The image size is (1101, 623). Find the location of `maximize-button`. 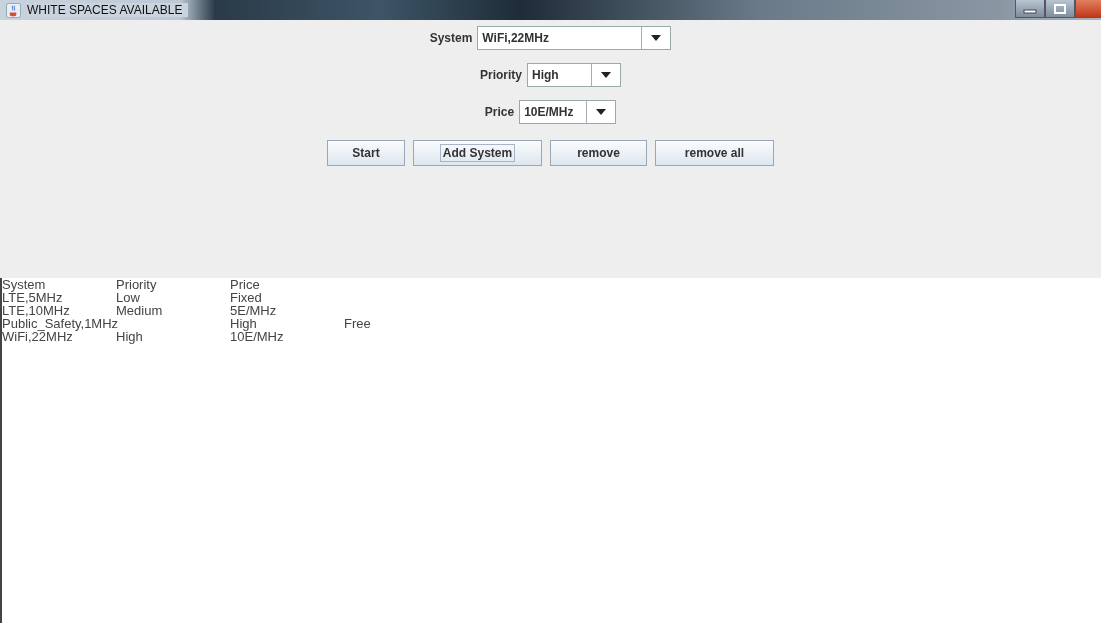

maximize-button is located at coordinates (1060, 9).